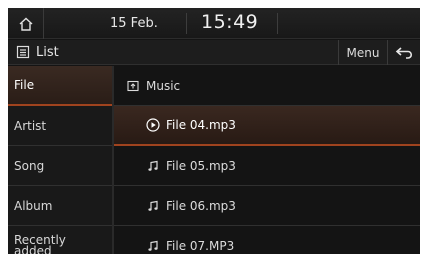 This screenshot has height=260, width=425. I want to click on file-name: File 05.mp3, so click(201, 165).